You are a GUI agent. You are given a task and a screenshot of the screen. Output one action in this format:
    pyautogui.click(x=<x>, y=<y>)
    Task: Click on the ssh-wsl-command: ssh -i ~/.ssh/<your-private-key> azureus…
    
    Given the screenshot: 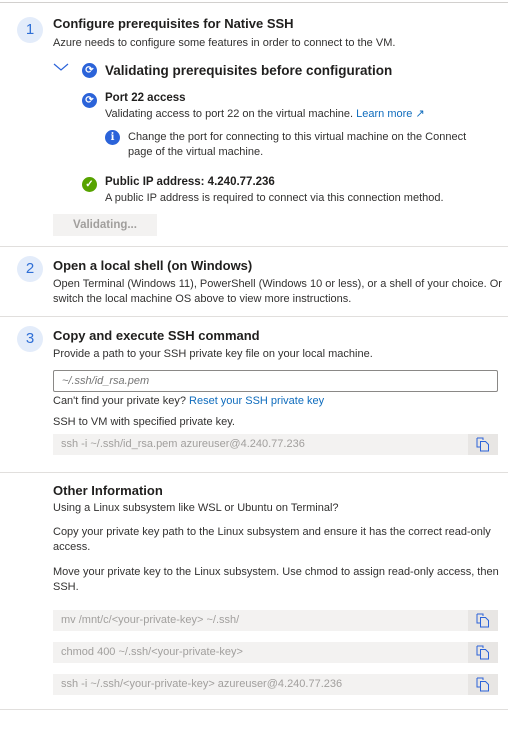 What is the action you would take?
    pyautogui.click(x=202, y=684)
    